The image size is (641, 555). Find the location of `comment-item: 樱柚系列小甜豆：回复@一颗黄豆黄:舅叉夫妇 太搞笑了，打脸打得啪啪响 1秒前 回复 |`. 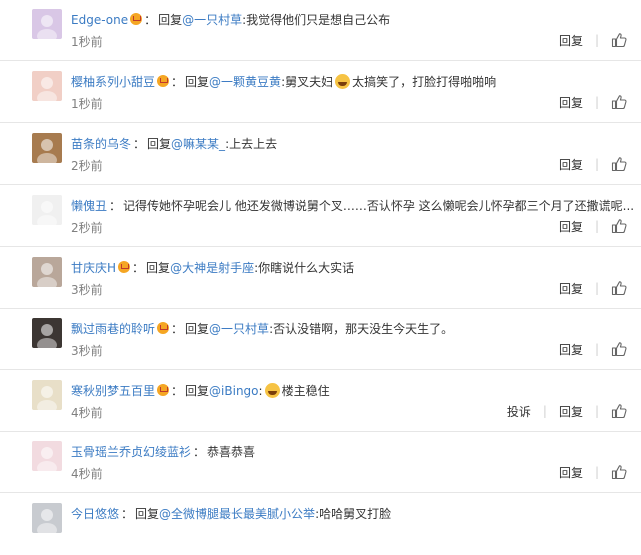

comment-item: 樱柚系列小甜豆：回复@一颗黄豆黄:舅叉夫妇 太搞笑了，打脸打得啪啪响 1秒前 回复 | is located at coordinates (320, 92).